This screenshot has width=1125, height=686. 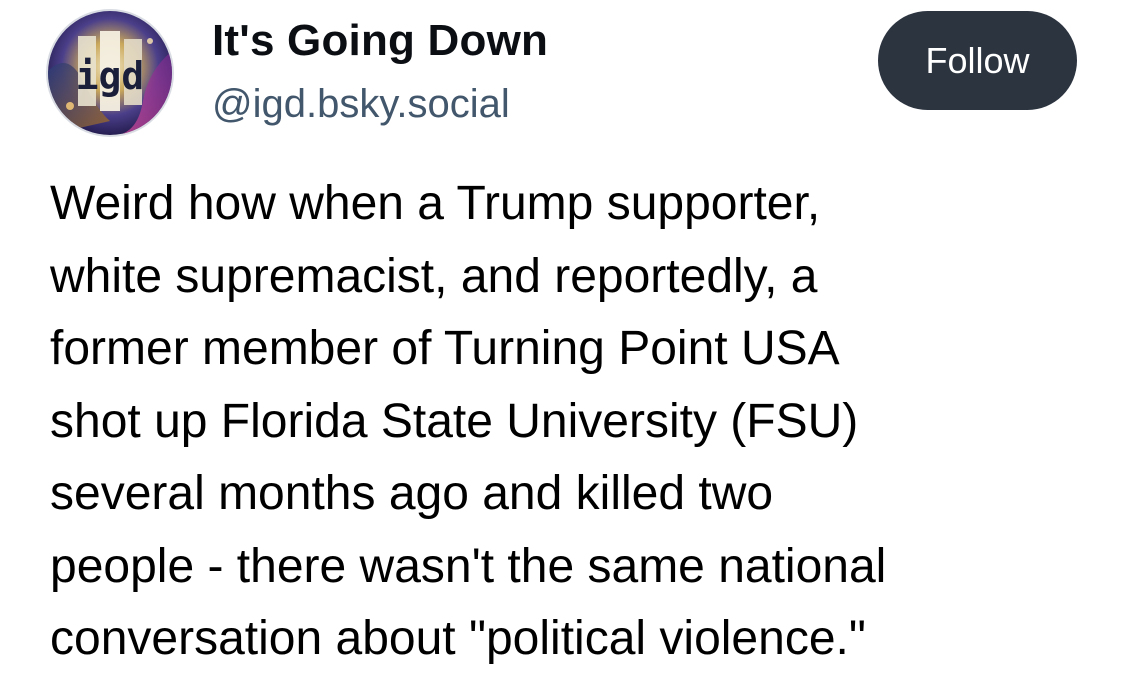 What do you see at coordinates (361, 104) in the screenshot?
I see `author-handle: @igd.bsky.social` at bounding box center [361, 104].